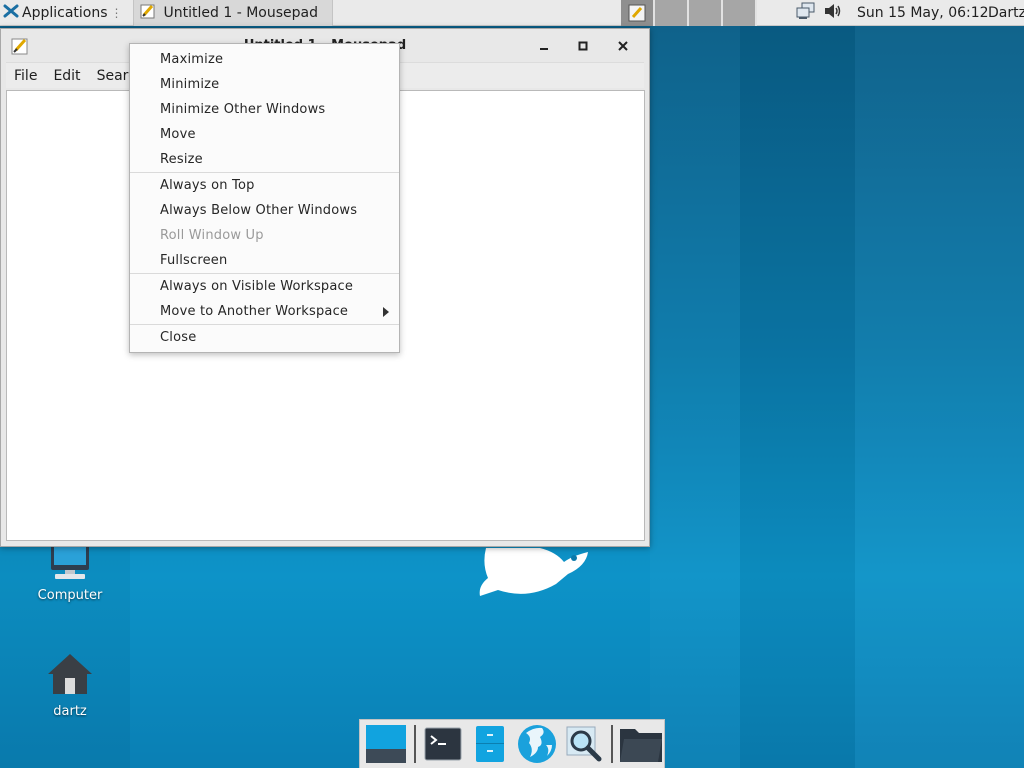 The image size is (1024, 768). I want to click on menu-item-resize: Resize, so click(264, 159).